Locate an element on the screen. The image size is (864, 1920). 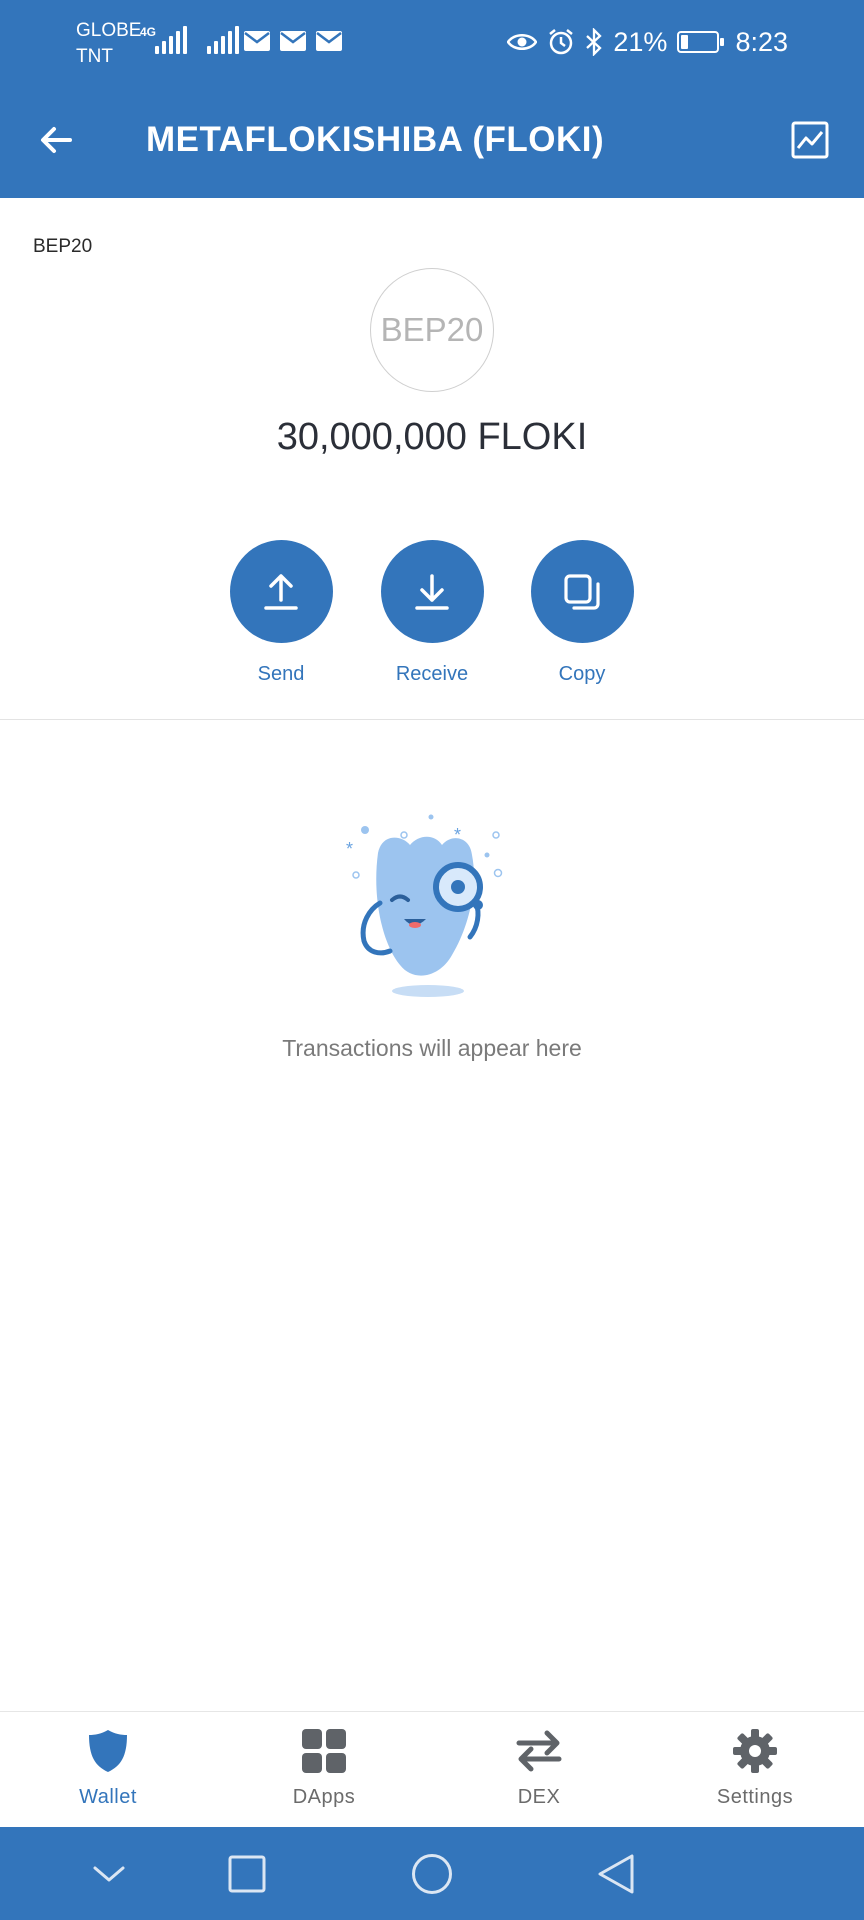
receive-label: Receive is located at coordinates (432, 674).